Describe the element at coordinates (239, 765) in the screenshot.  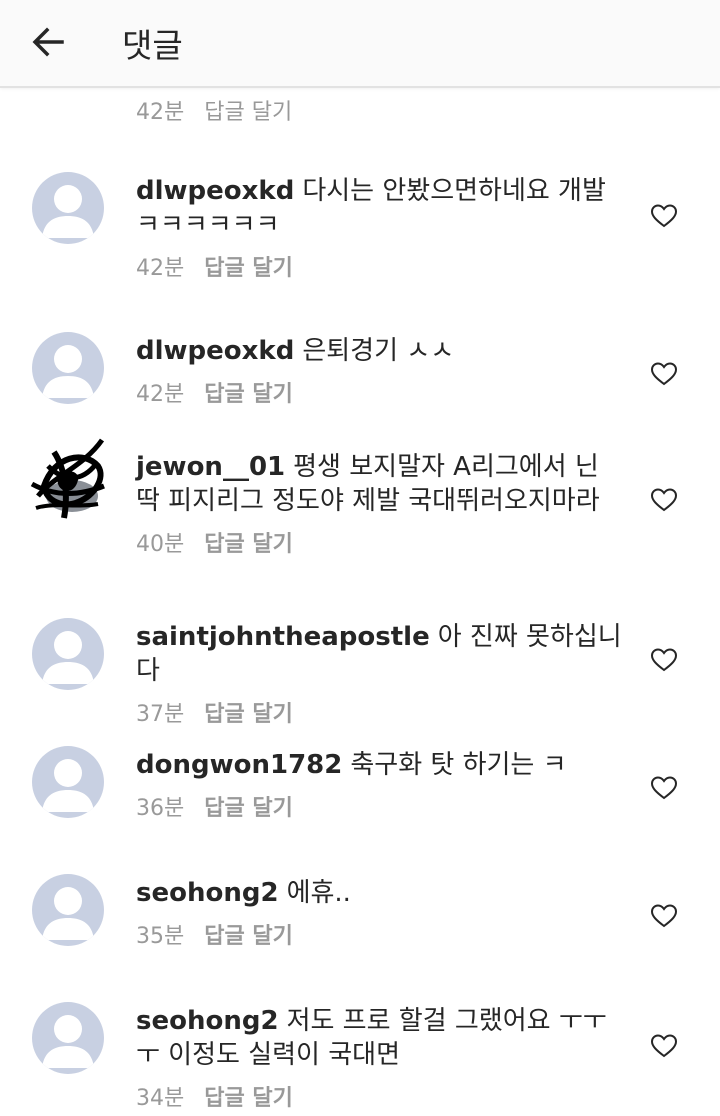
I see `comment-username: dongwon1782` at that location.